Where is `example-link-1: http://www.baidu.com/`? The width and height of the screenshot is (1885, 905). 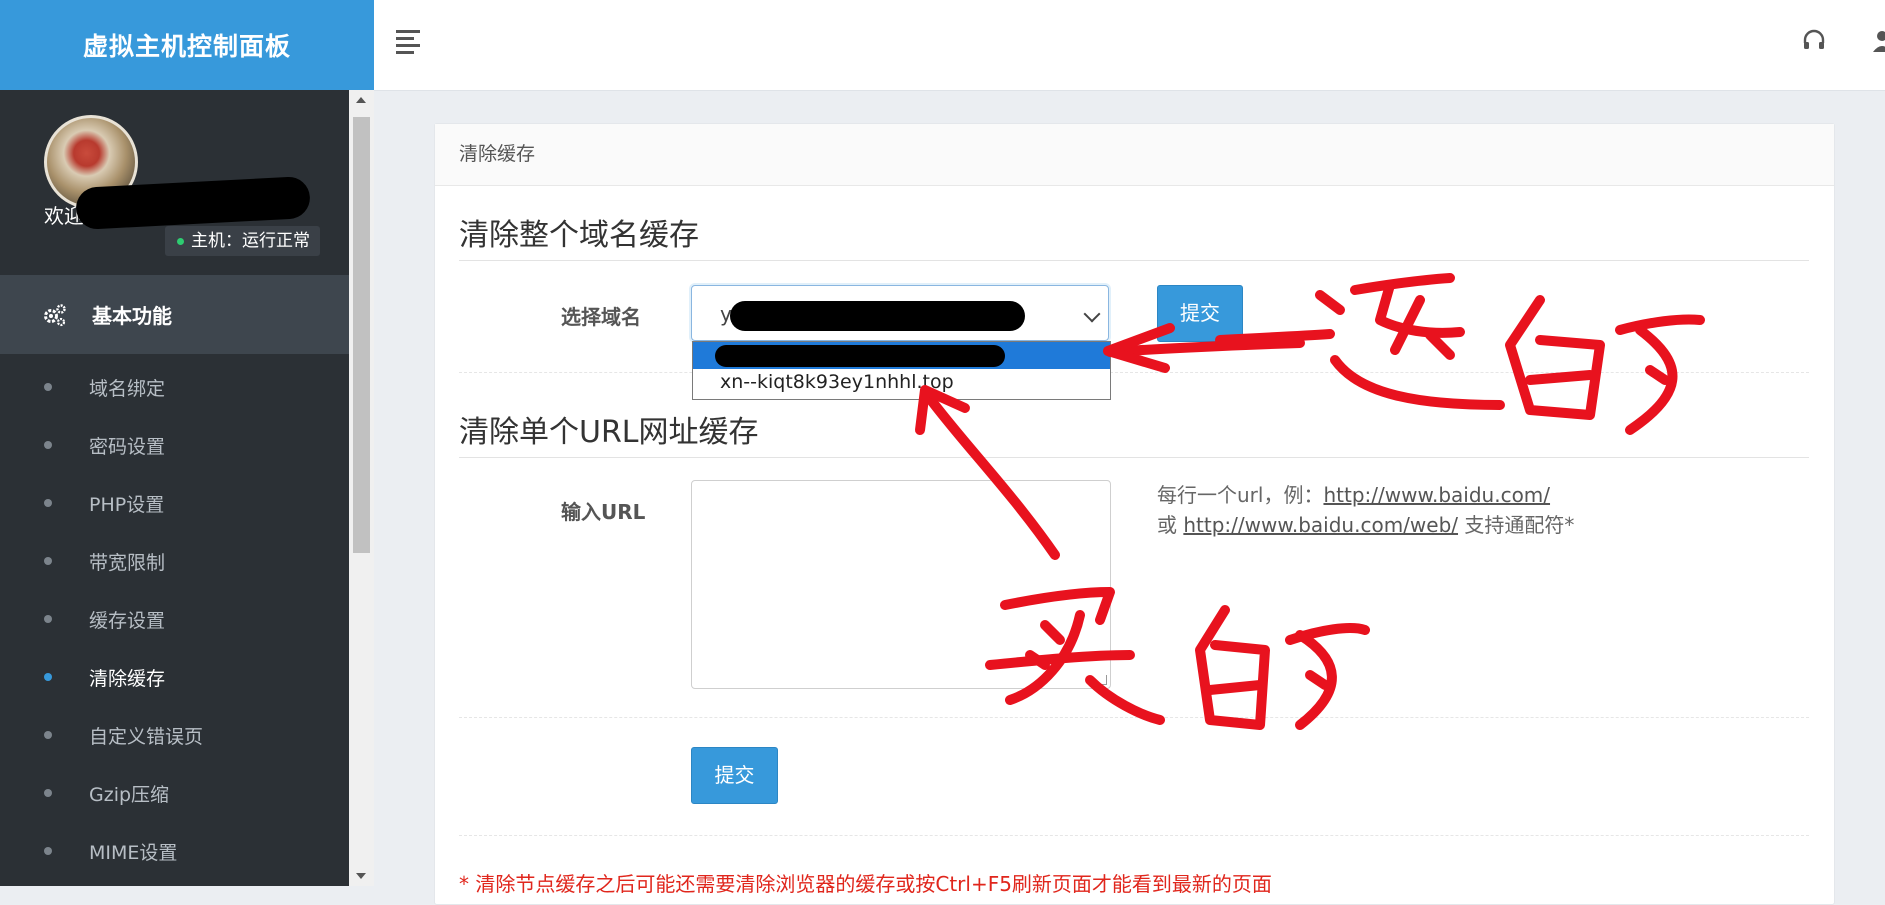
example-link-1: http://www.baidu.com/ is located at coordinates (1436, 495).